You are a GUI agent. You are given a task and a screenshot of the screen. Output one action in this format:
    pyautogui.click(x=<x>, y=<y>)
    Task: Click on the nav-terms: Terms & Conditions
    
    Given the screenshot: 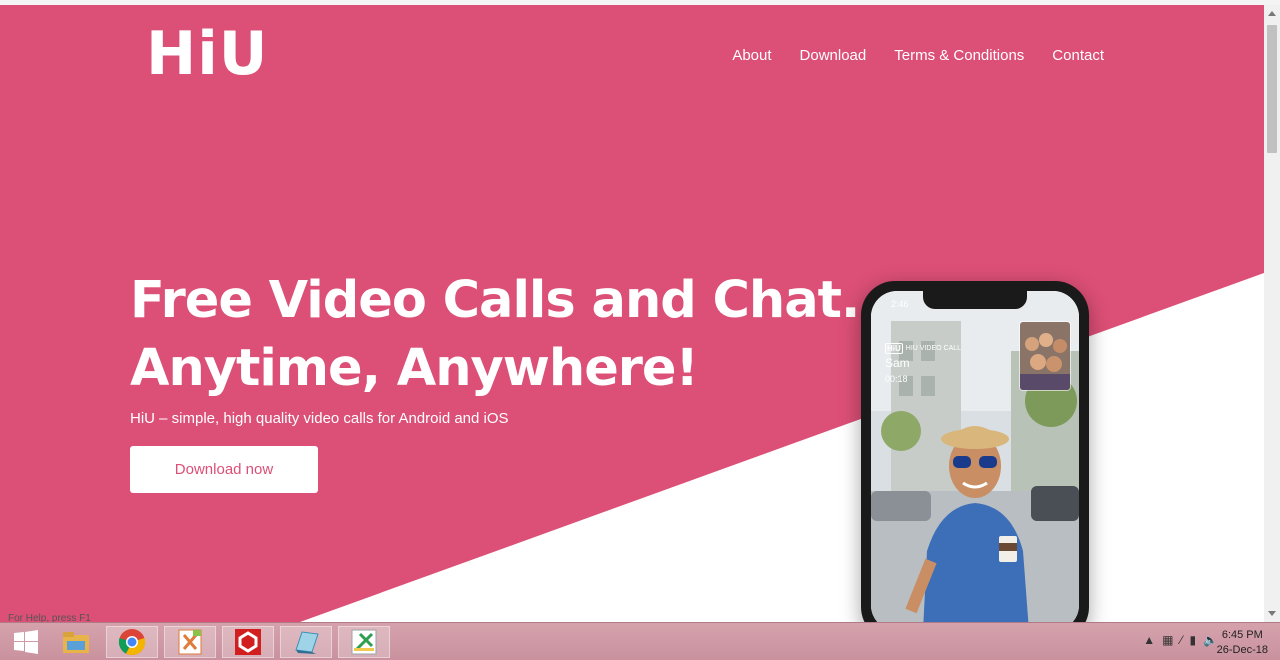 What is the action you would take?
    pyautogui.click(x=959, y=55)
    